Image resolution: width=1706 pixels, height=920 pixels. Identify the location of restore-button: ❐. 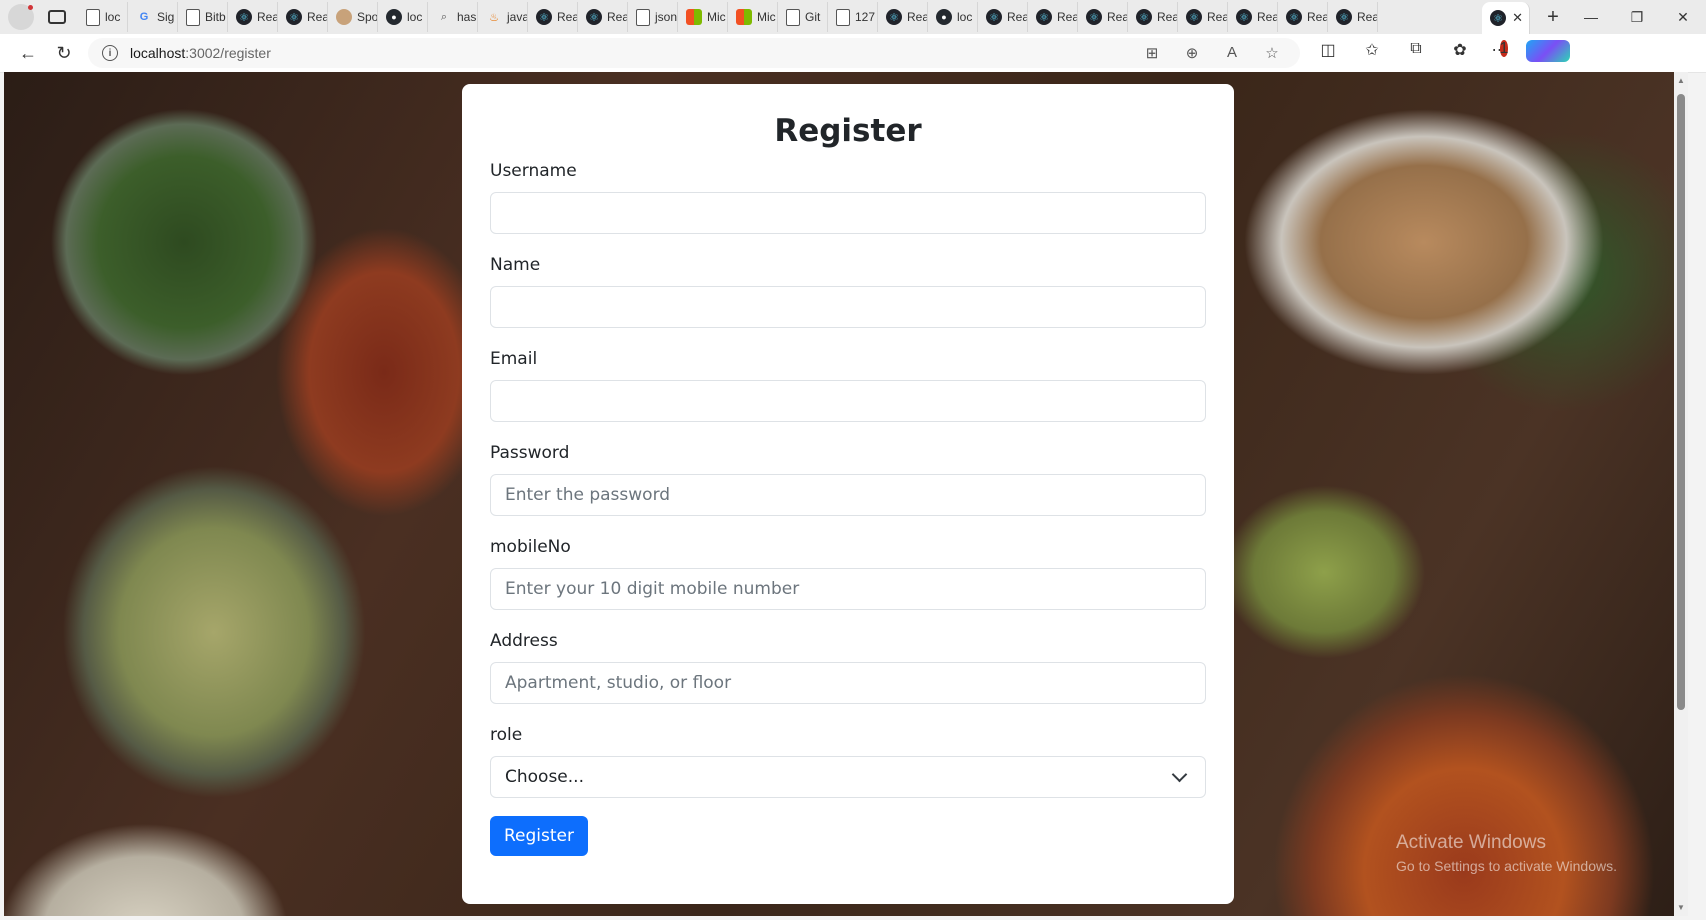
(1637, 17).